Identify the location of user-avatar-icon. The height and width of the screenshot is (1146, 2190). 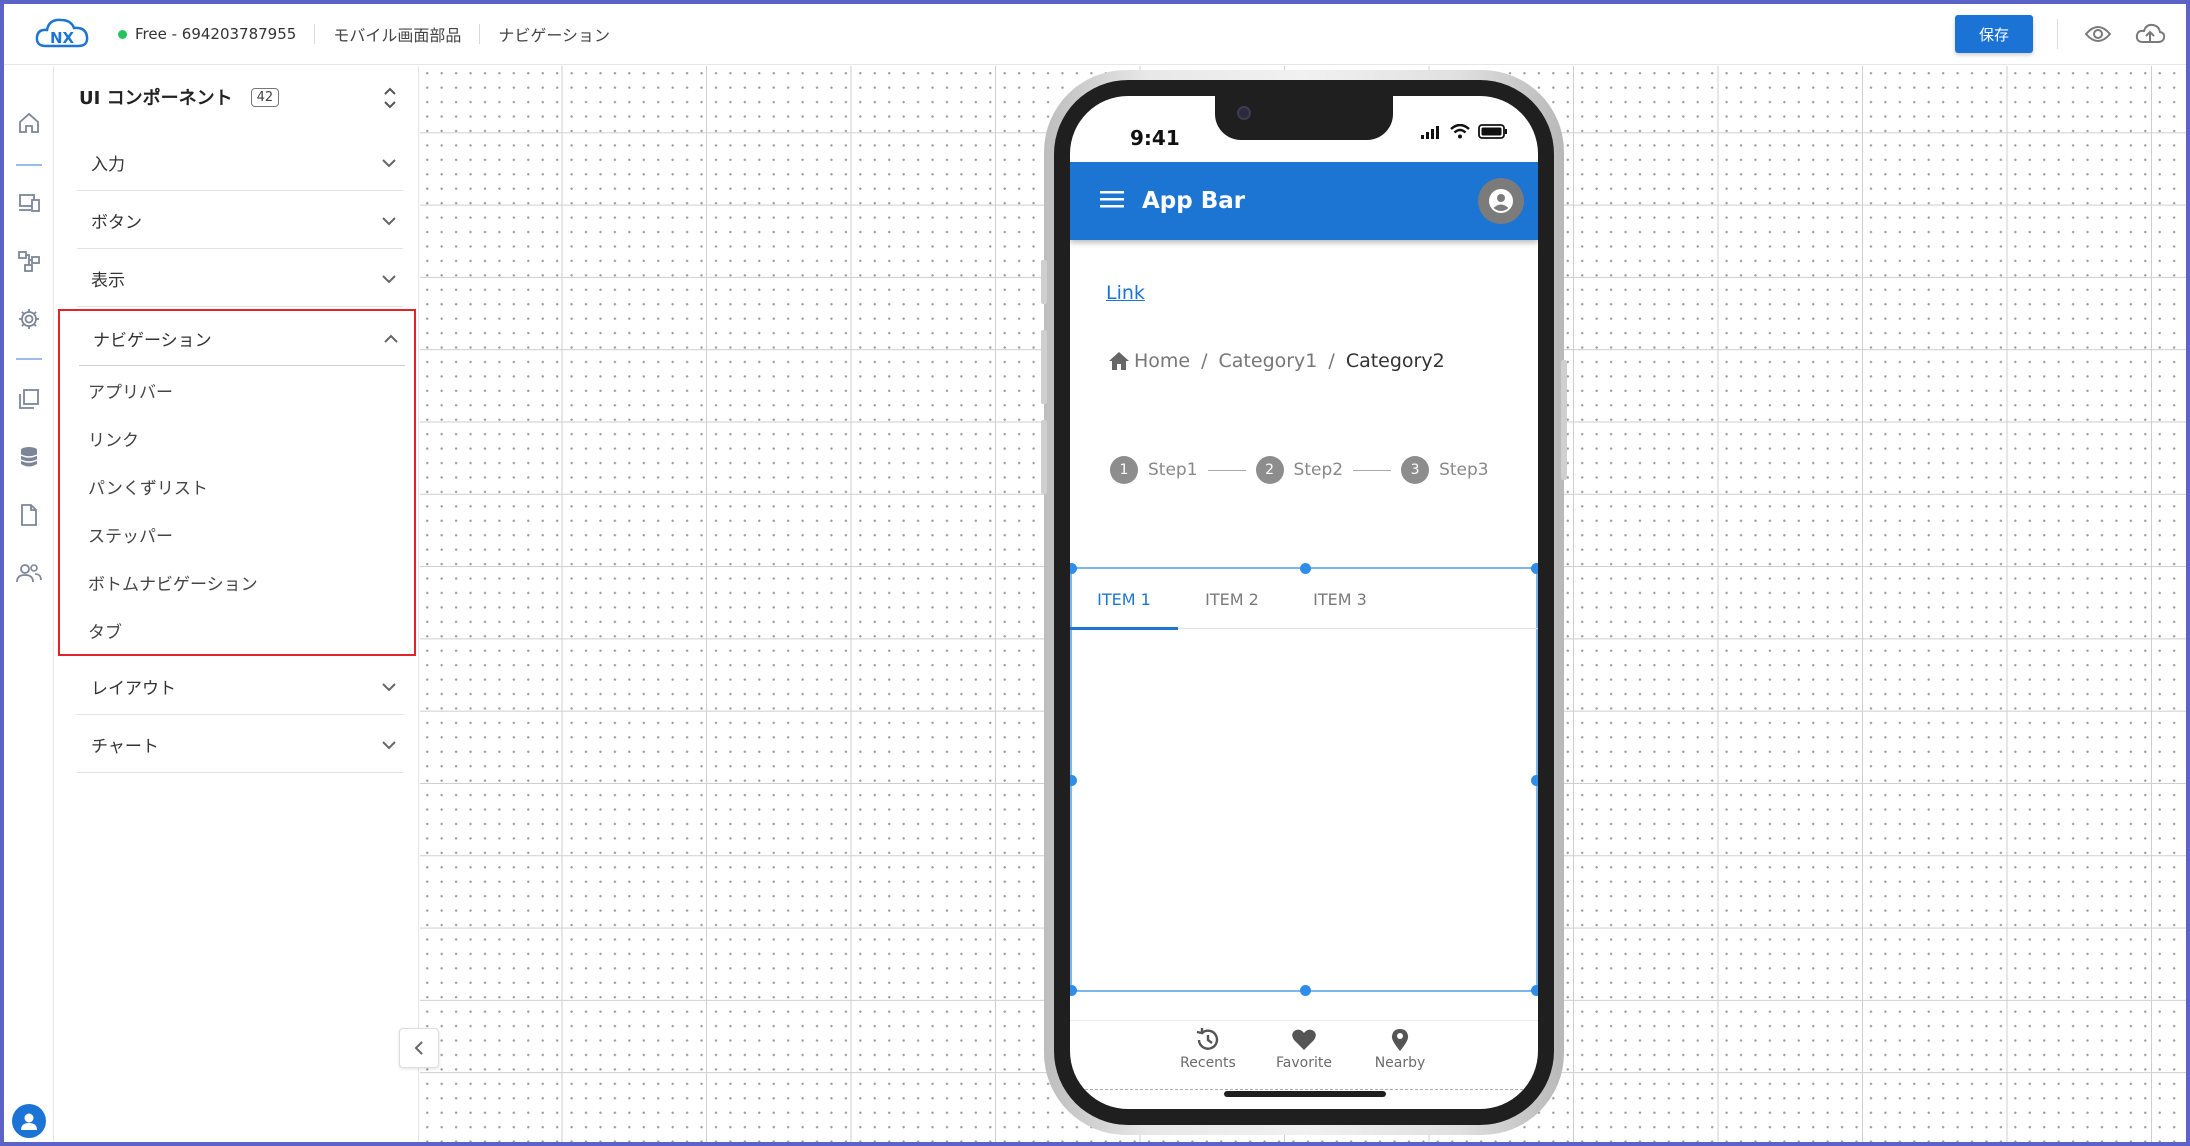
(29, 1121).